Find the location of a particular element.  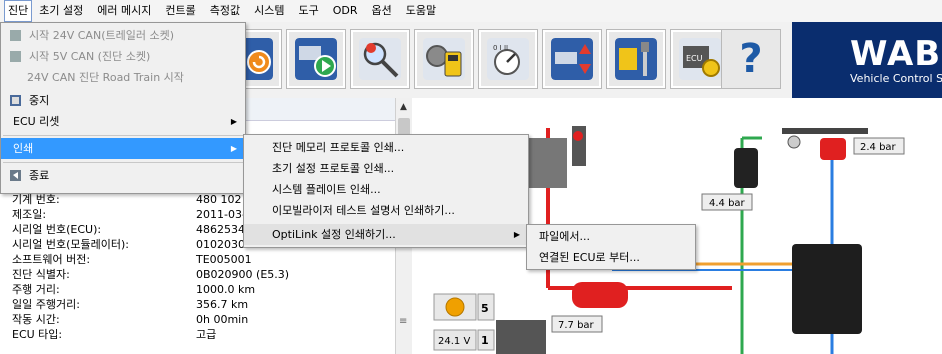

tools-icon is located at coordinates (636, 59).